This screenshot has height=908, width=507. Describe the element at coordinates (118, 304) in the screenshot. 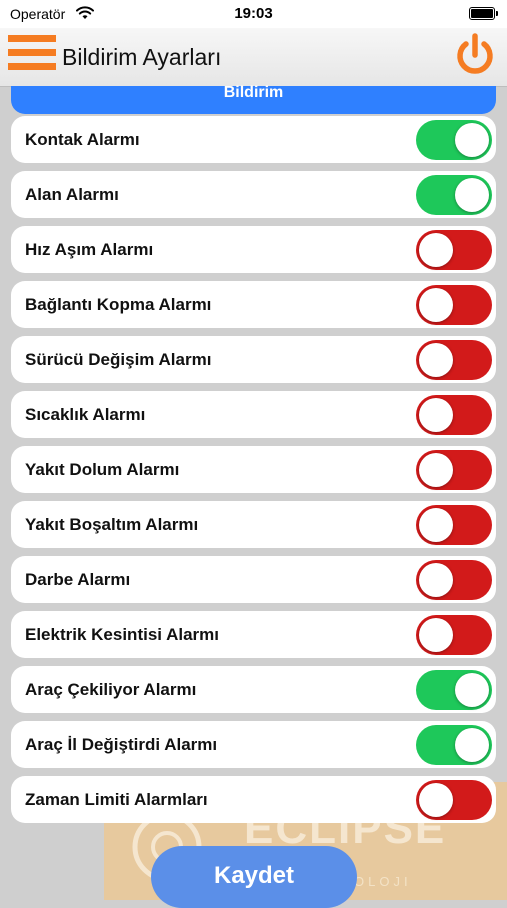

I see `alarm-label: Bağlantı Kopma Alarmı` at that location.